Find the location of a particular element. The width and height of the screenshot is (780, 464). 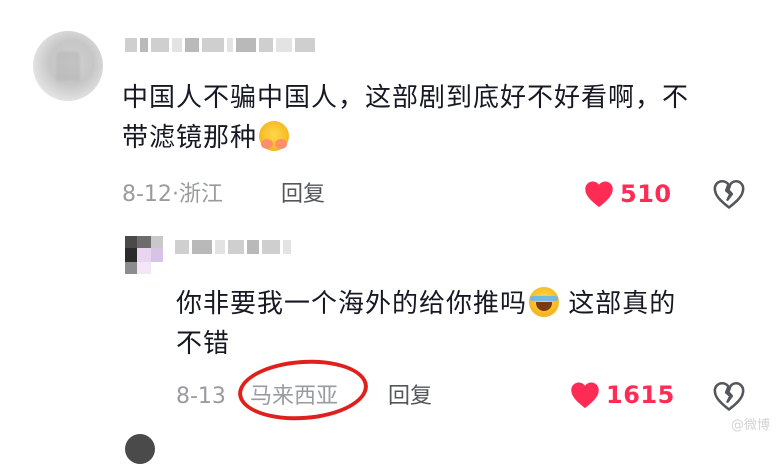

comment-date: 8-12 is located at coordinates (147, 194).